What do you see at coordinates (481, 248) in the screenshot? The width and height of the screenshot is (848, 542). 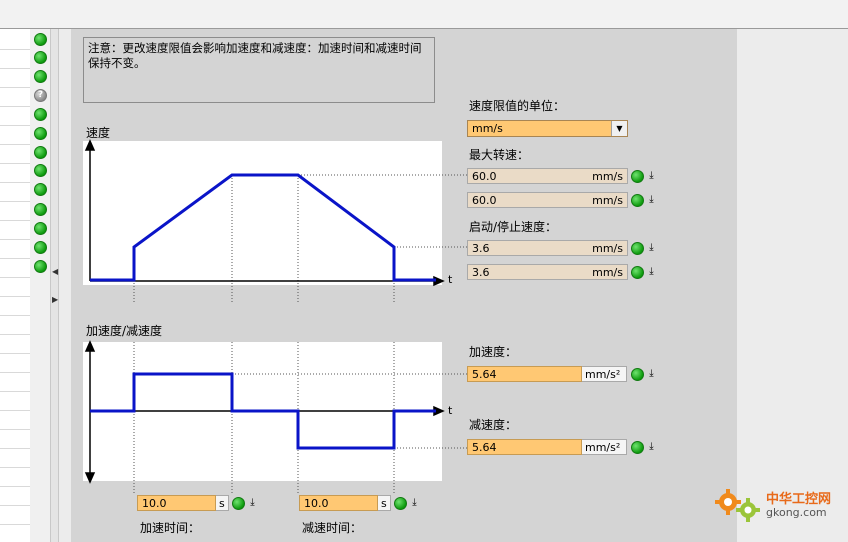 I see `start-stop-speed-value: 3.6` at bounding box center [481, 248].